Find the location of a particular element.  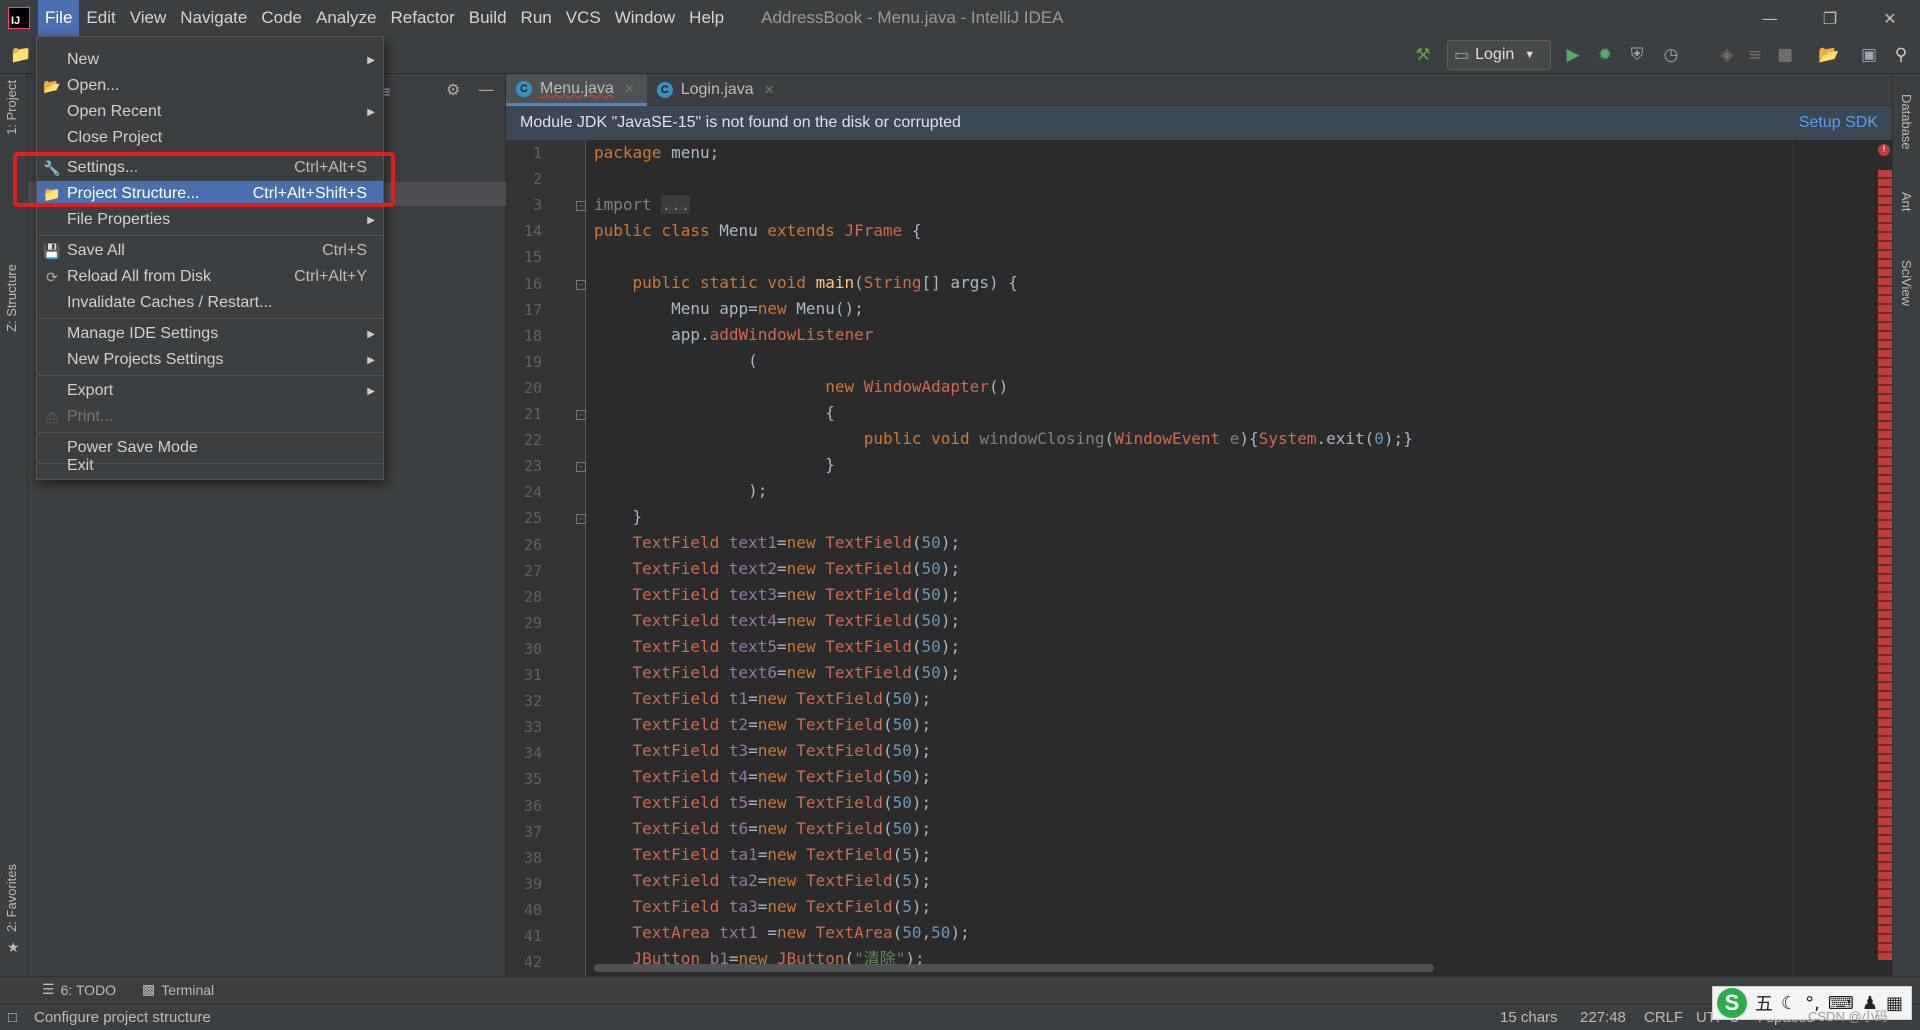

line-number: 36 is located at coordinates (532, 805).